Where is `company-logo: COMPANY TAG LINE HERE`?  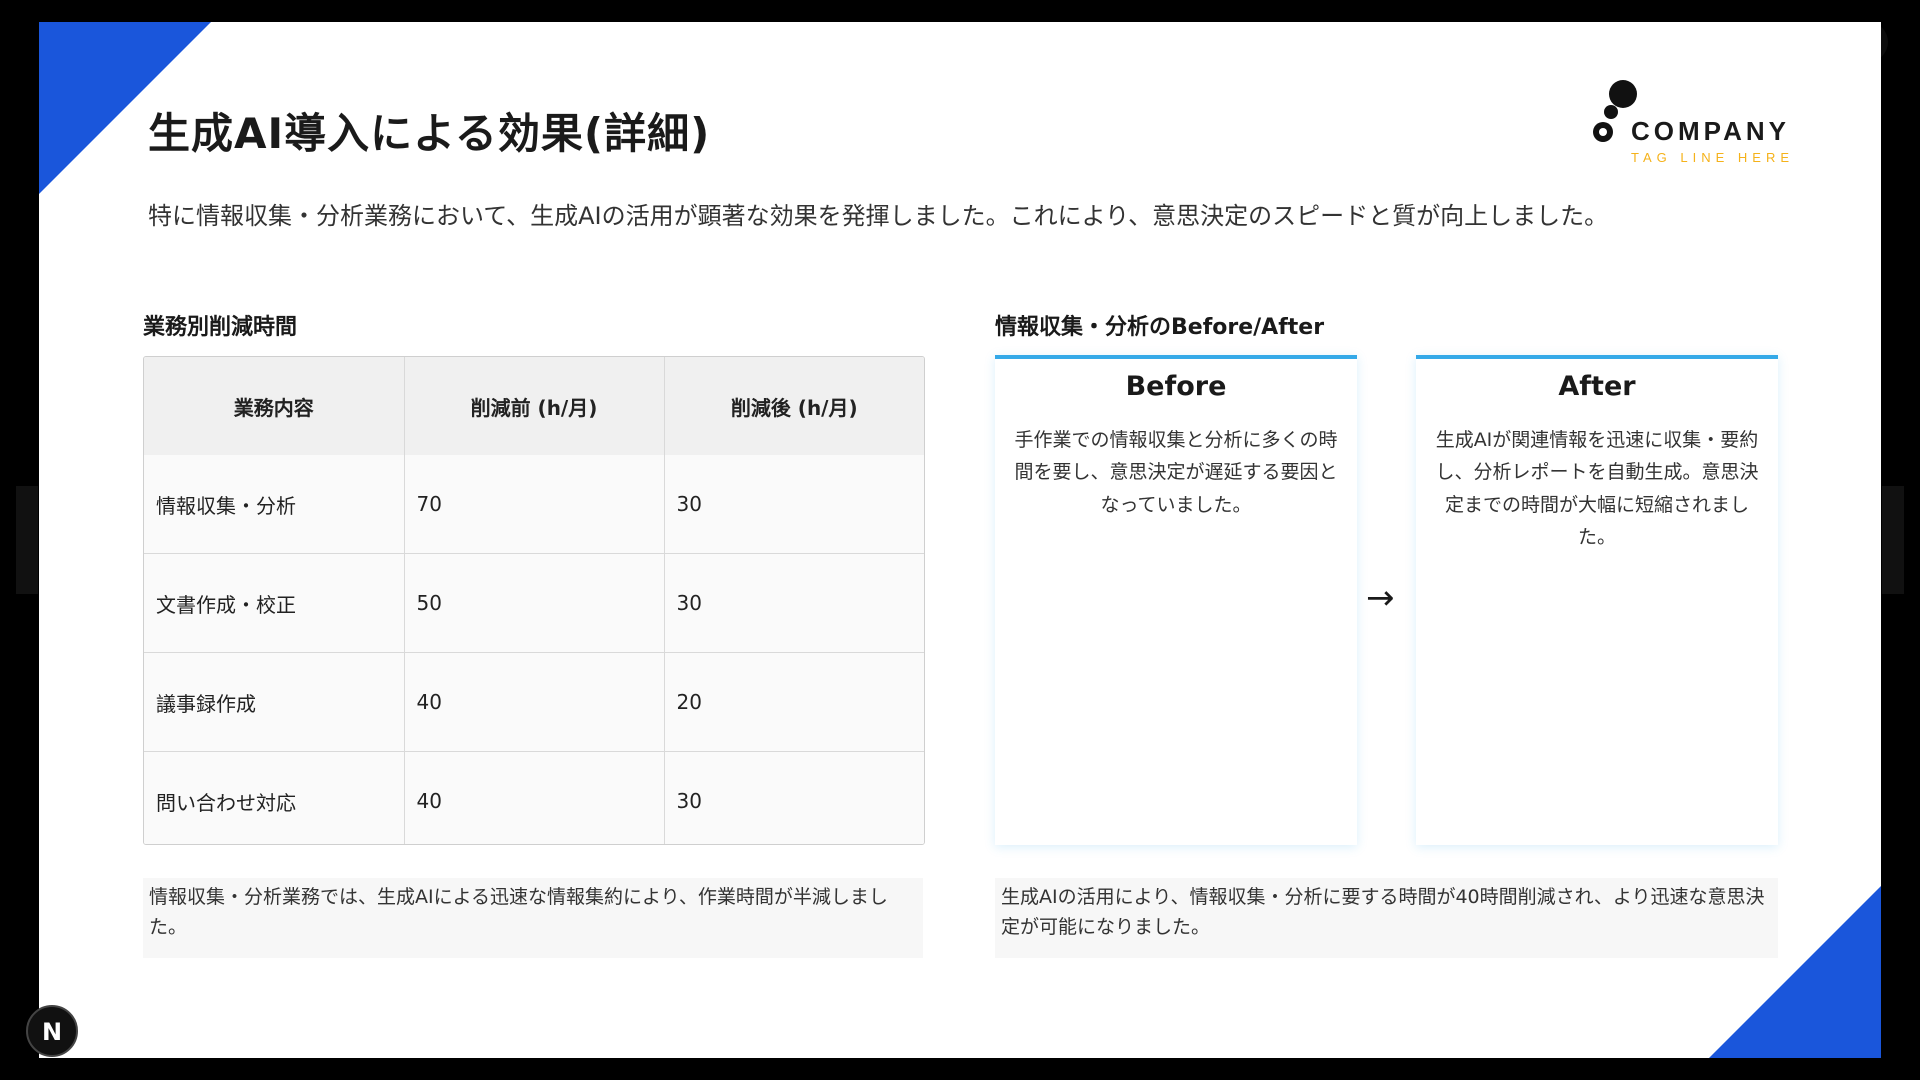 company-logo: COMPANY TAG LINE HERE is located at coordinates (1704, 114).